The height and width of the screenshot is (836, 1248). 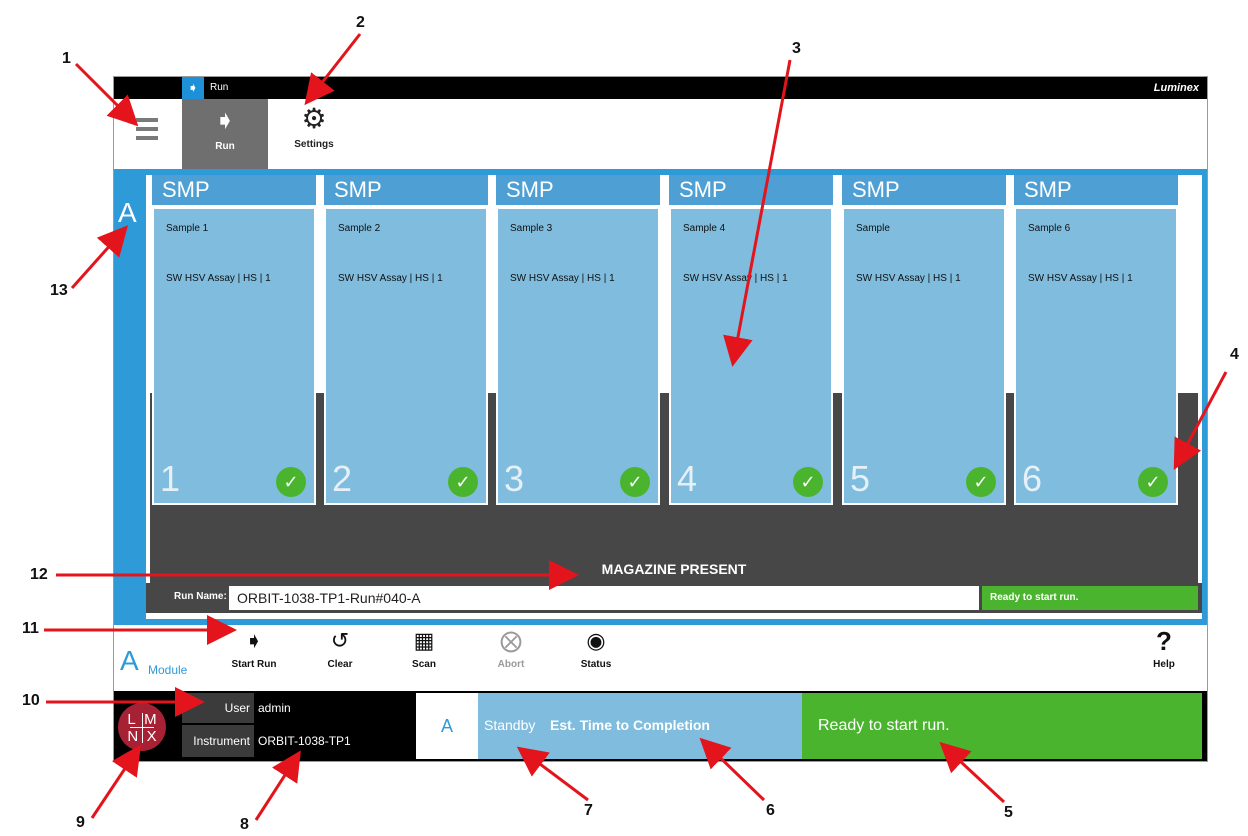 I want to click on clear-button: ↺ Clear, so click(x=340, y=648).